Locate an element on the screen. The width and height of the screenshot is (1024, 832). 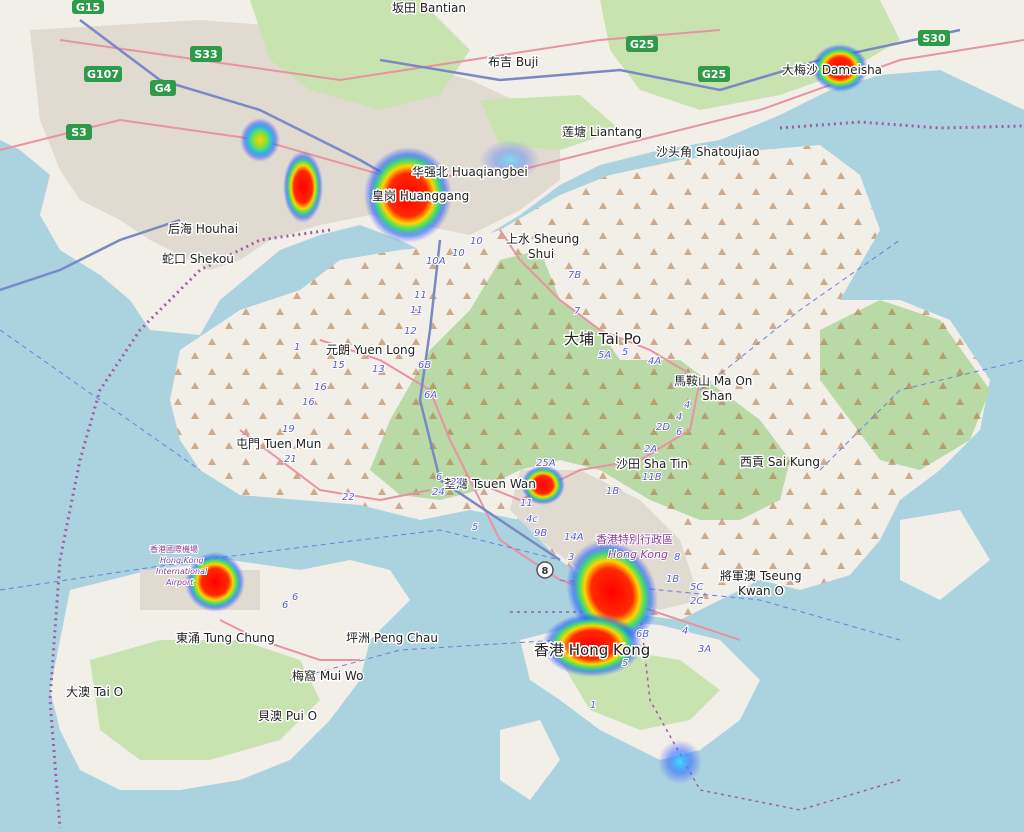
label-tai-o: 大澳 Tai O is located at coordinates (94, 692).